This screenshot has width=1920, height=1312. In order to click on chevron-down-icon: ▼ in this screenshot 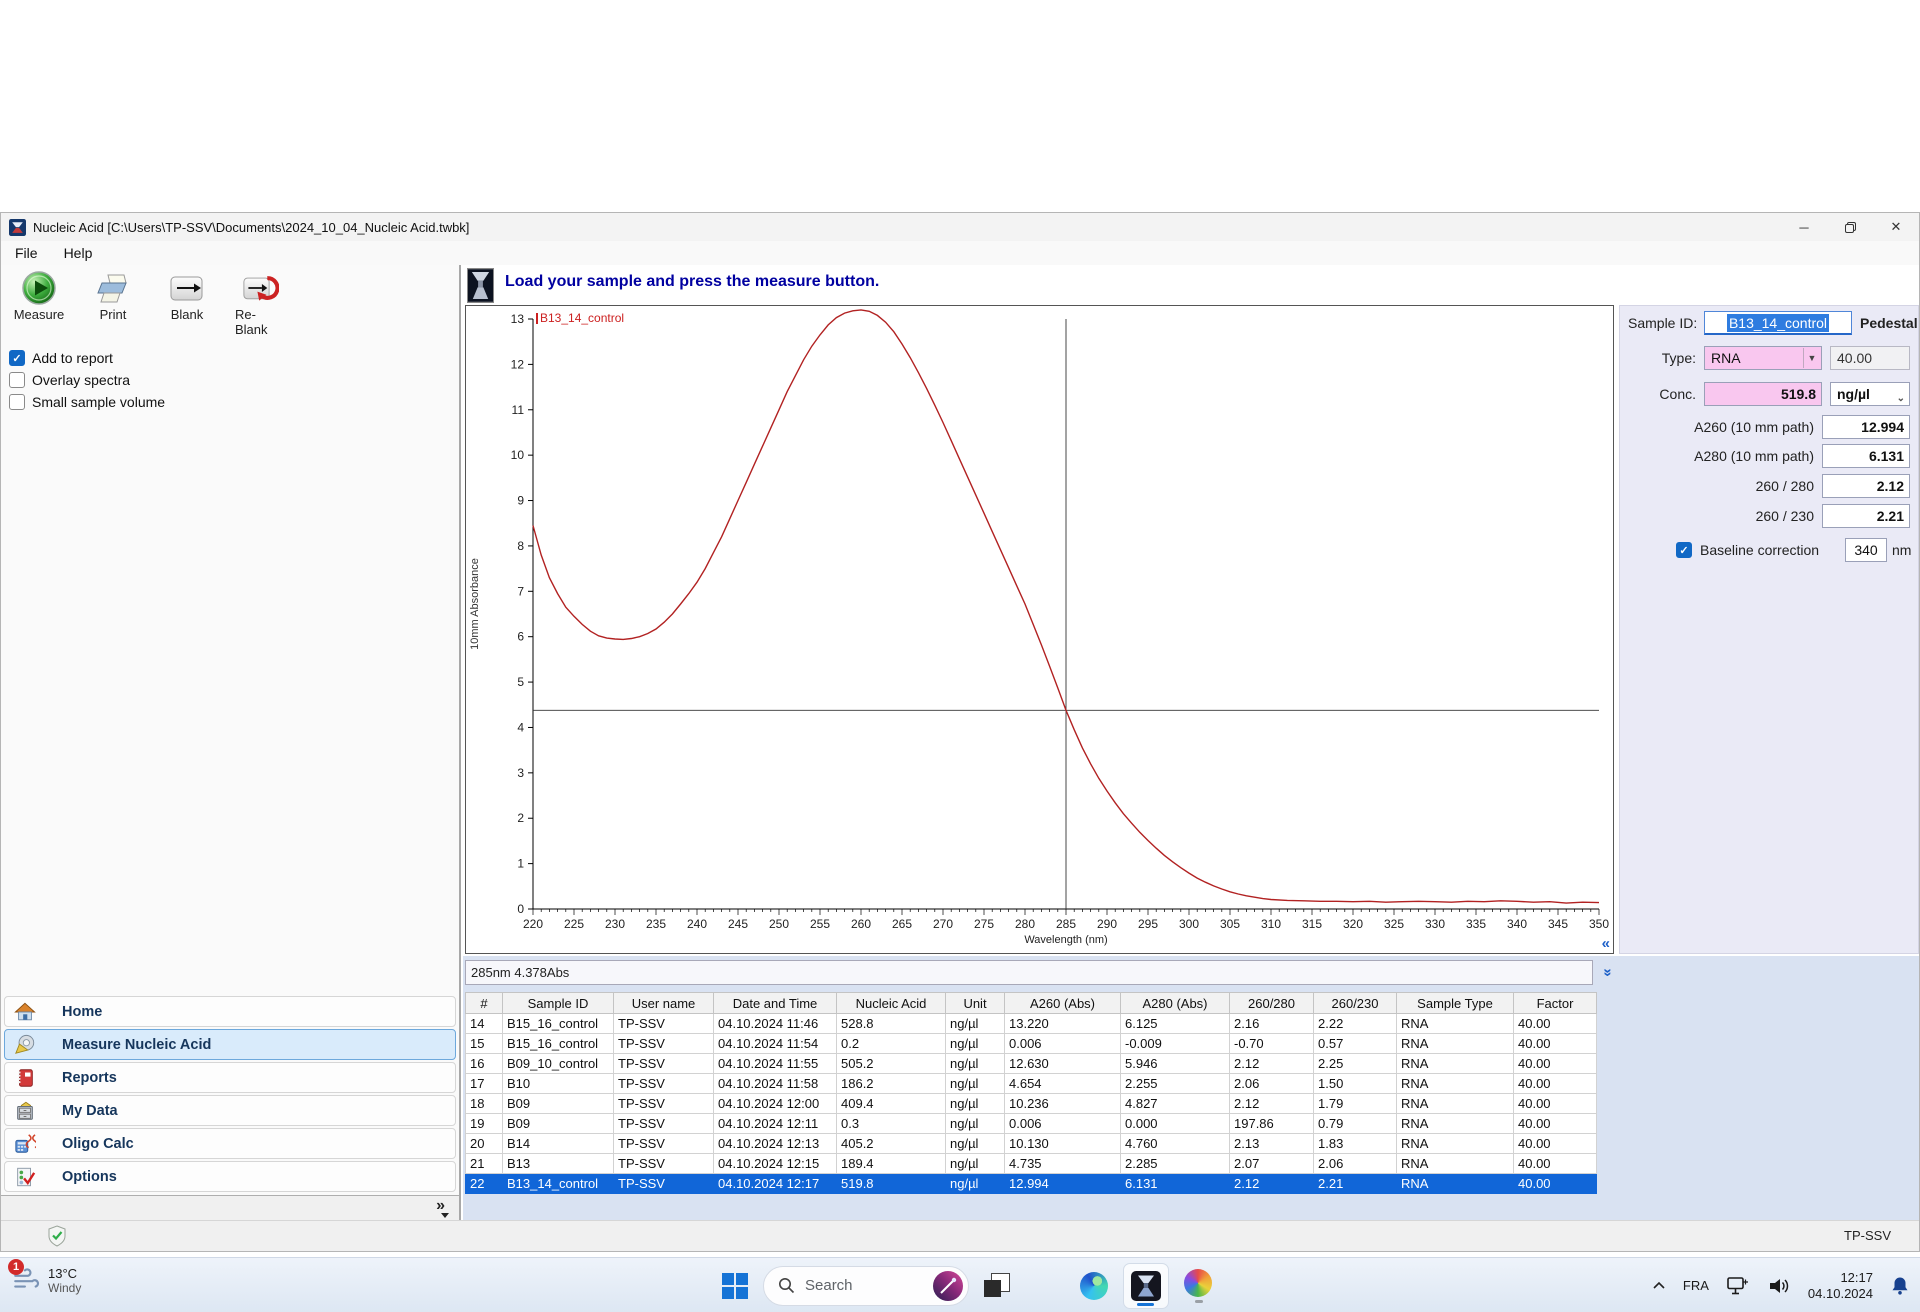, I will do `click(1811, 358)`.